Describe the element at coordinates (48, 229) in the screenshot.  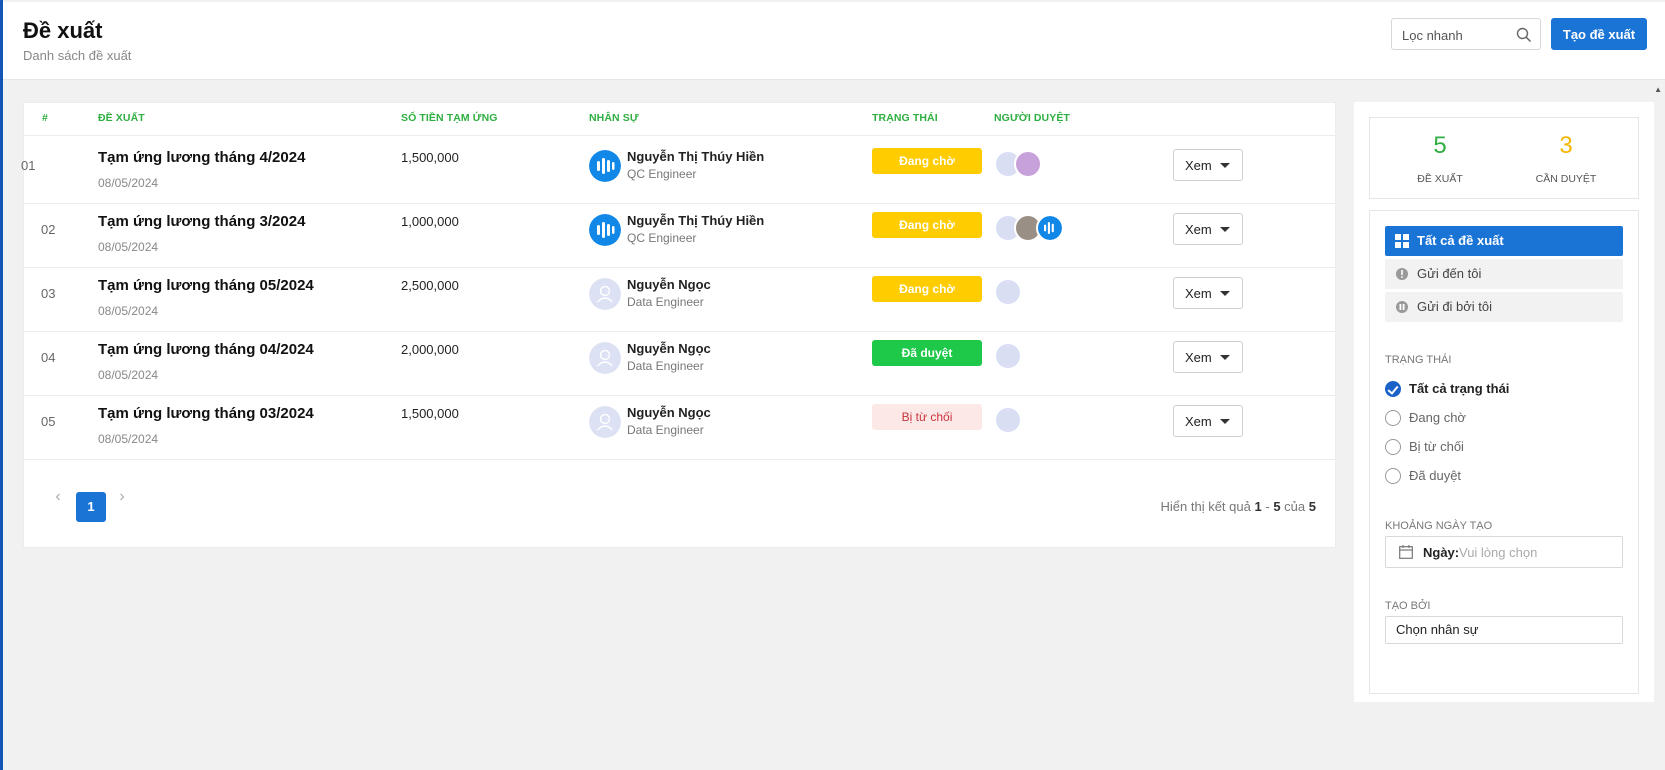
I see `row-index: 02` at that location.